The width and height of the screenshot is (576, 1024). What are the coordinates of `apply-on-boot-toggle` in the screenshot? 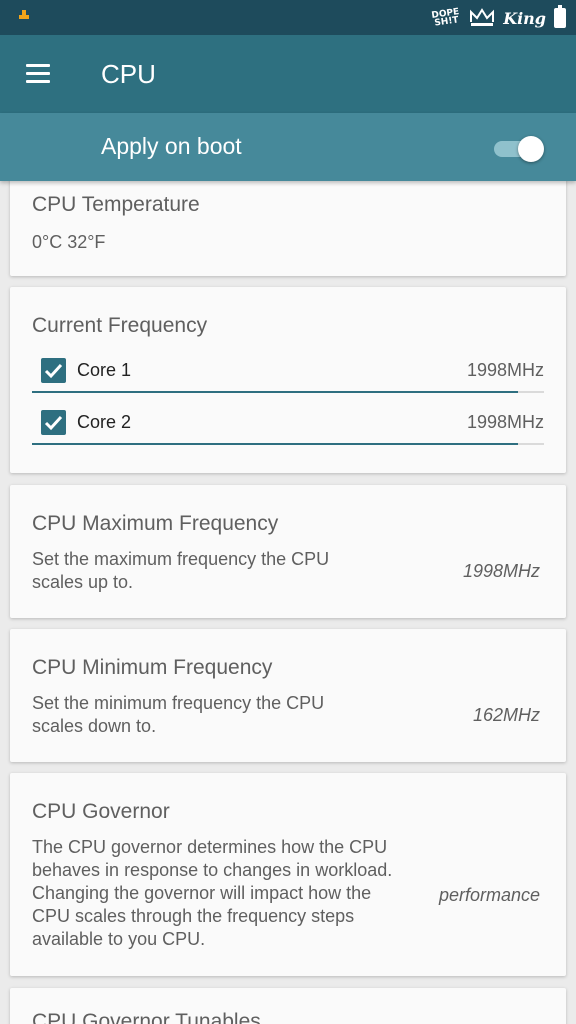 It's located at (520, 148).